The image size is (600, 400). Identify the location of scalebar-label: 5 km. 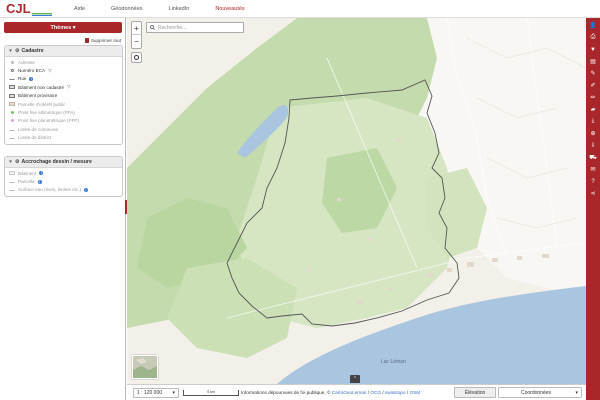
(211, 392).